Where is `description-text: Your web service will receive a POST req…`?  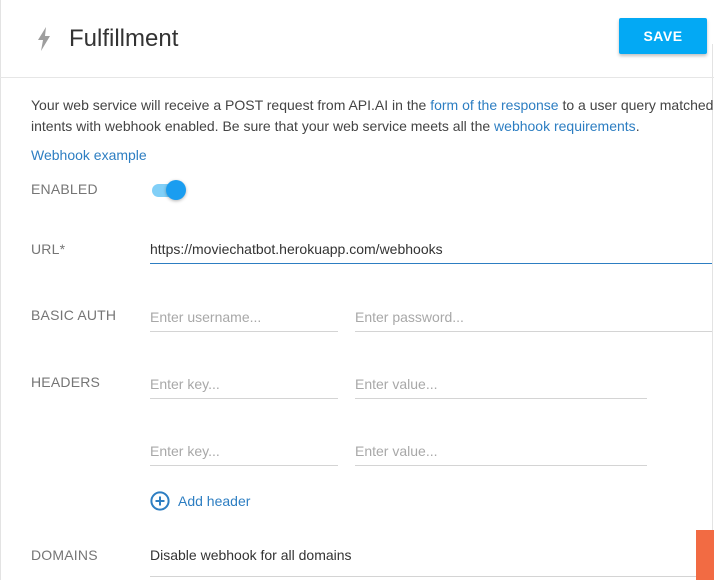 description-text: Your web service will receive a POST req… is located at coordinates (231, 105).